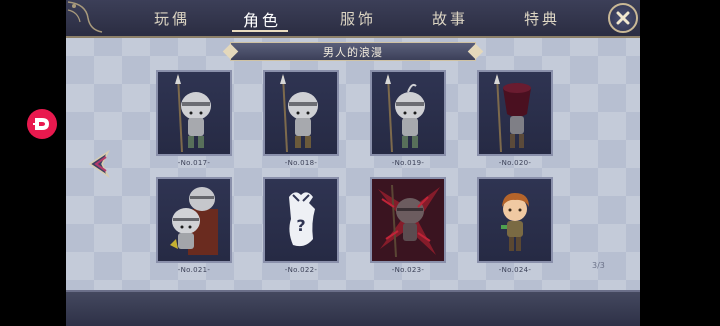 This screenshot has width=720, height=326. I want to click on collection-title-banner: 男人的浪漫, so click(353, 51).